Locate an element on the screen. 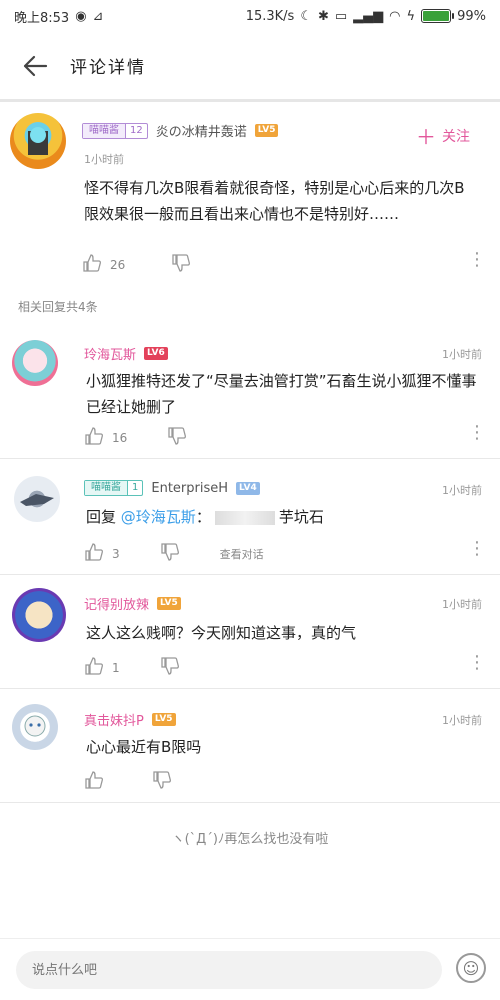  fan-badge: 喵喵酱 12 is located at coordinates (115, 130).